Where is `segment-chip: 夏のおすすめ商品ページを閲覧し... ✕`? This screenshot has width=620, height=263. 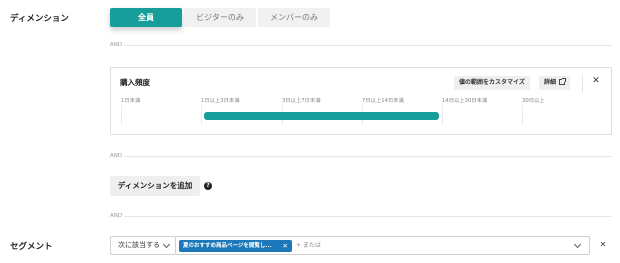 segment-chip: 夏のおすすめ商品ページを閲覧し... ✕ is located at coordinates (235, 246).